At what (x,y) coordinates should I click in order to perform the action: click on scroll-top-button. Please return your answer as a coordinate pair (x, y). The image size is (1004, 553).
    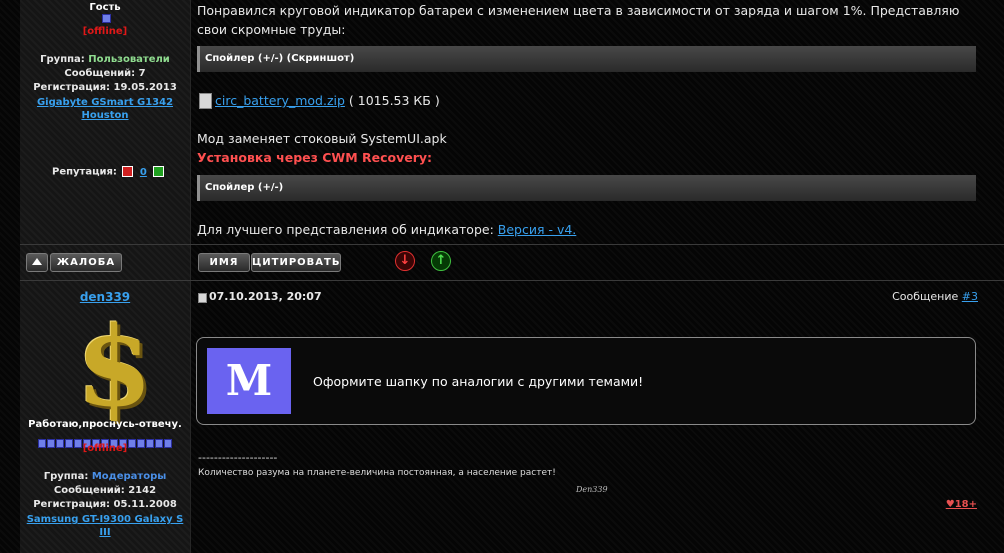
    Looking at the image, I should click on (37, 262).